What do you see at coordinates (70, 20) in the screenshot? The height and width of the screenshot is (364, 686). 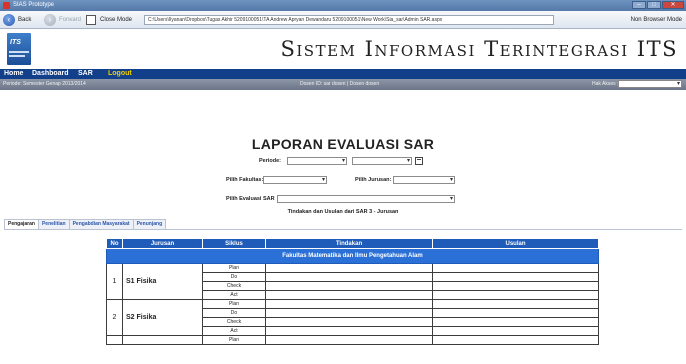 I see `forward-button-label: Forward` at bounding box center [70, 20].